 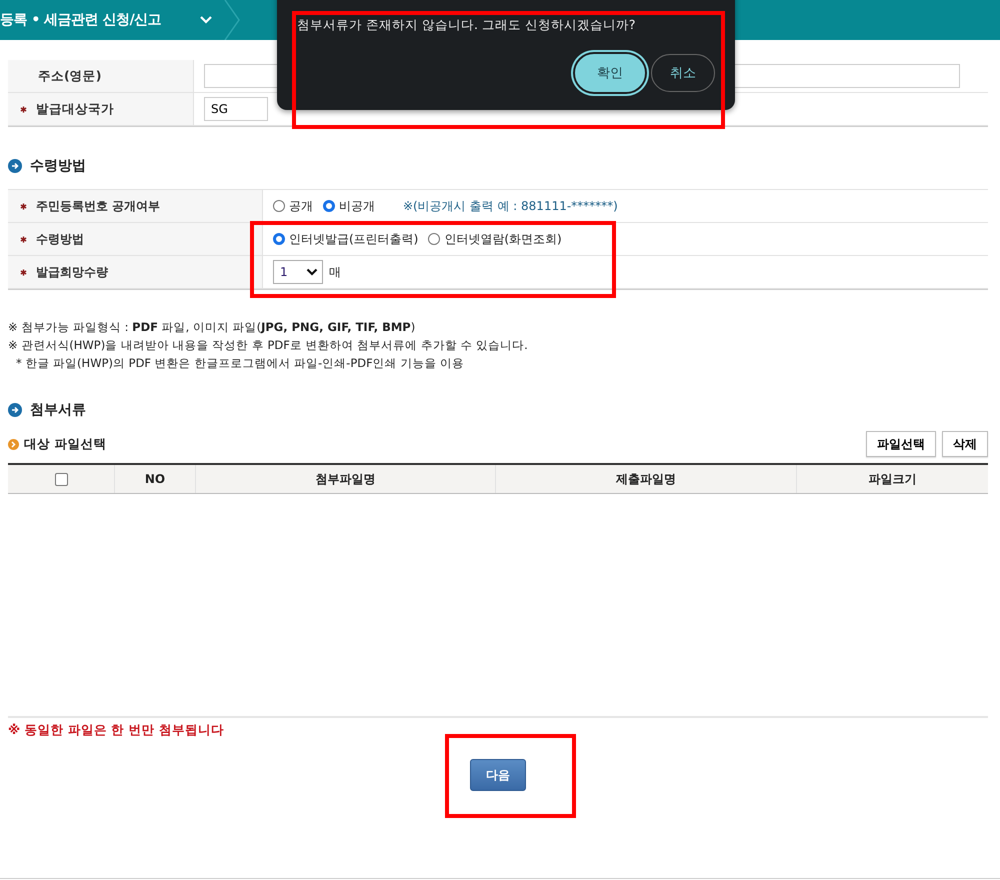 What do you see at coordinates (901, 444) in the screenshot?
I see `file-button: 파일선택` at bounding box center [901, 444].